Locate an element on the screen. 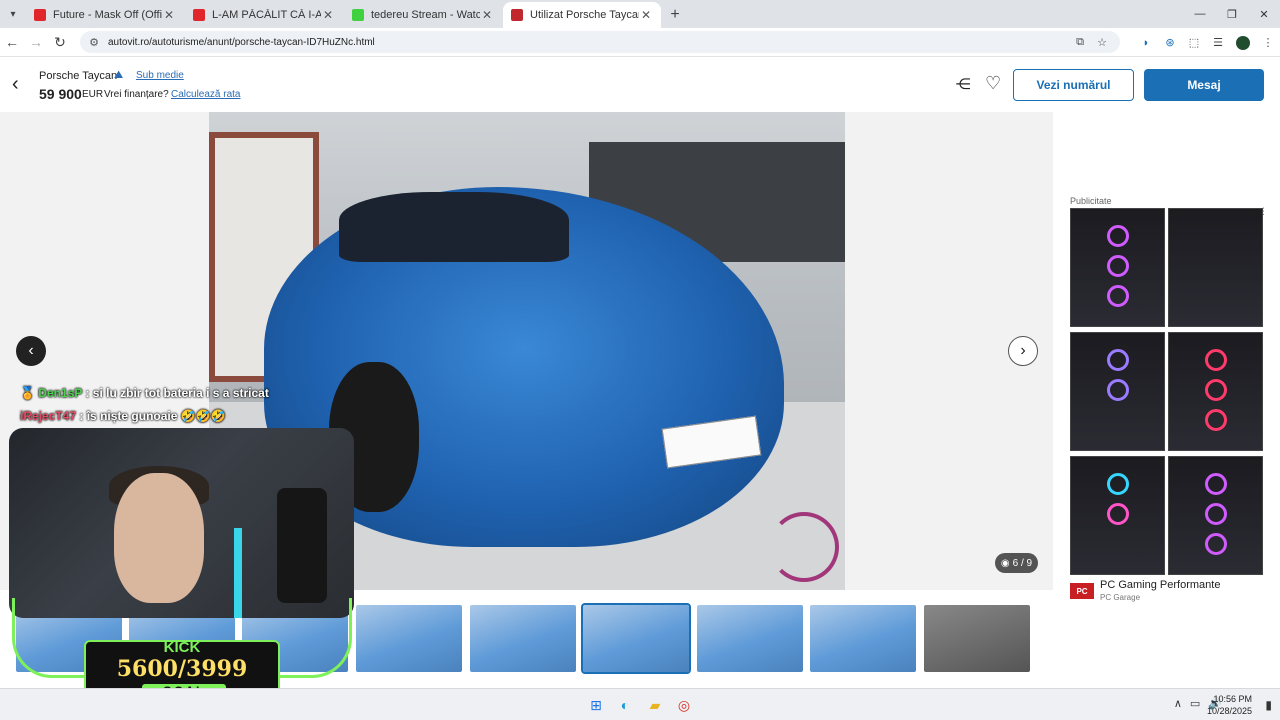 Image resolution: width=1280 pixels, height=720 pixels. clock-date: 10/28/2025 is located at coordinates (1229, 711).